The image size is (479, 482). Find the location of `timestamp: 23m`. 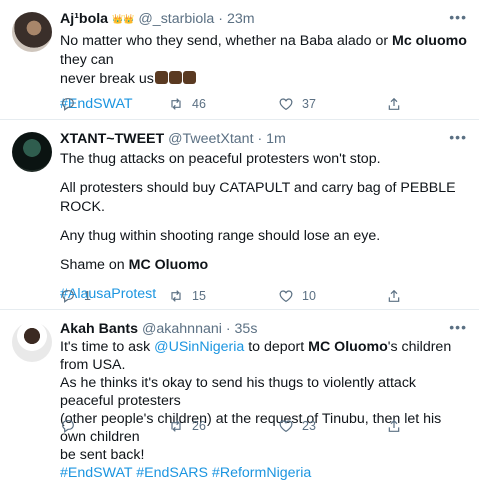

timestamp: 23m is located at coordinates (241, 19).